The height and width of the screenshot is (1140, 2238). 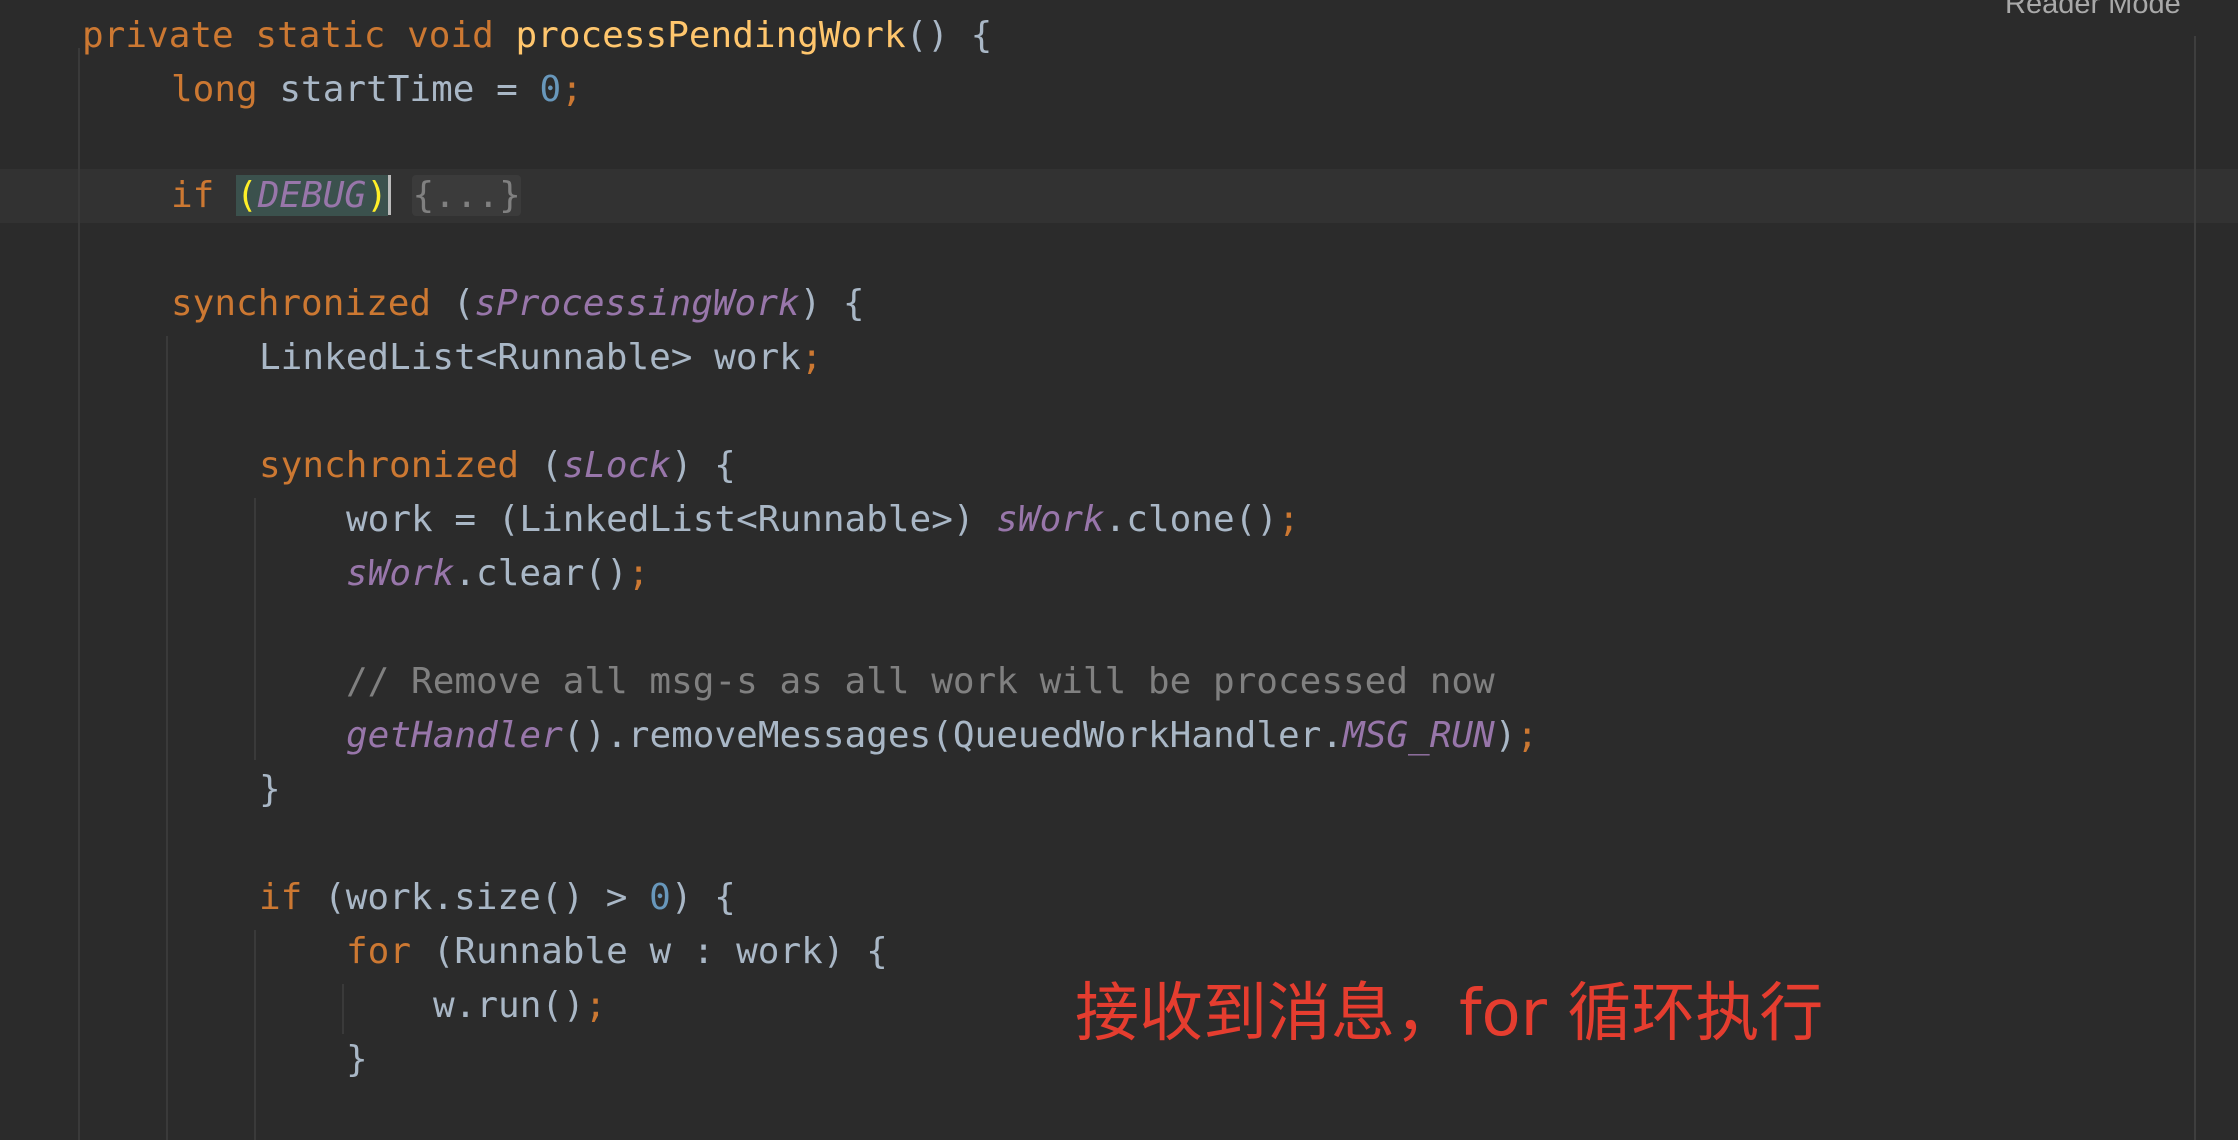 I want to click on code-text: w.run(), so click(x=509, y=1005).